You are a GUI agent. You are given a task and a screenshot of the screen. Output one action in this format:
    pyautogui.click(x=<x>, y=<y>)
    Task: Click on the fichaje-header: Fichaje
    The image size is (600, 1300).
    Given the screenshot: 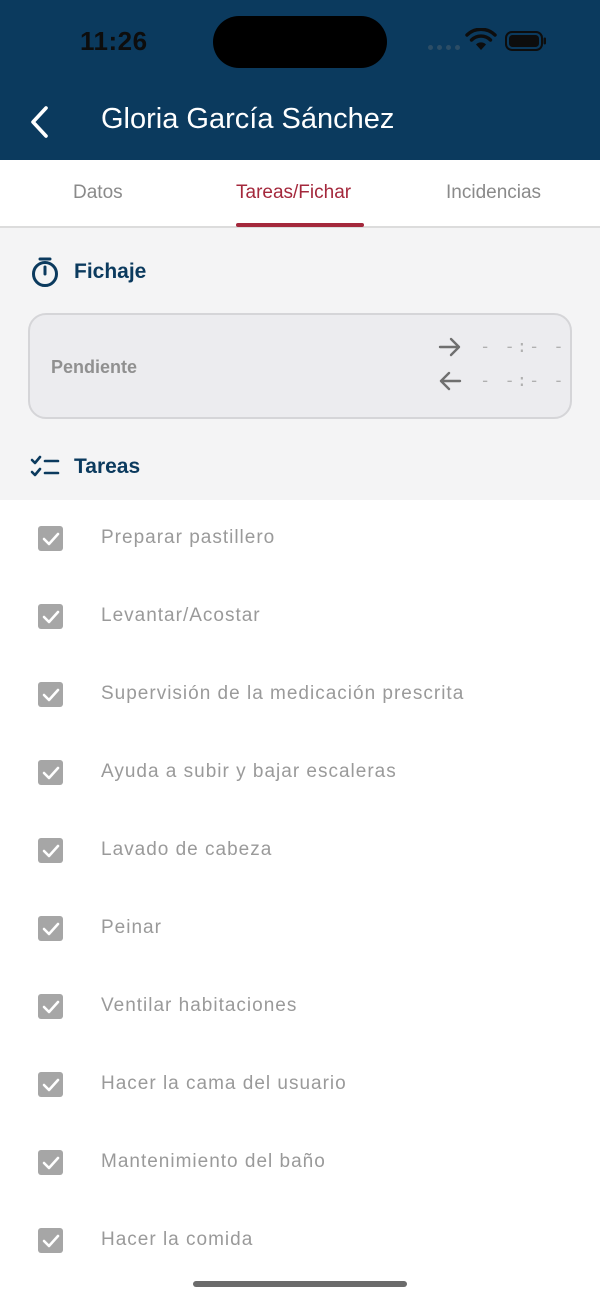 What is the action you would take?
    pyautogui.click(x=88, y=272)
    